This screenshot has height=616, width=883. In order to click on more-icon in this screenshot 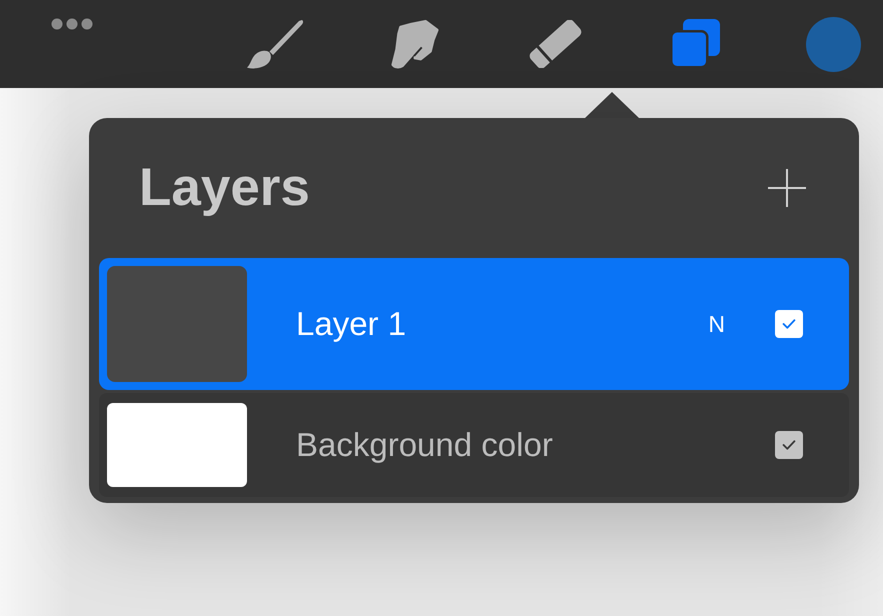, I will do `click(72, 24)`.